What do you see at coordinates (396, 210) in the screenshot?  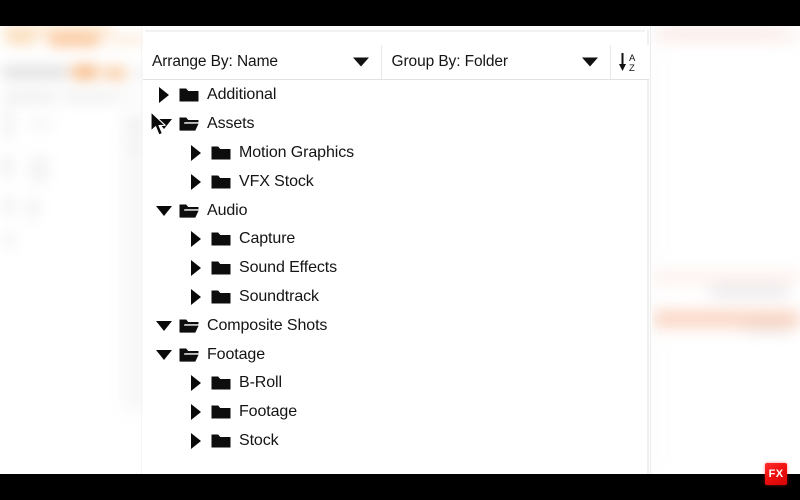 I see `tree-row: Audio` at bounding box center [396, 210].